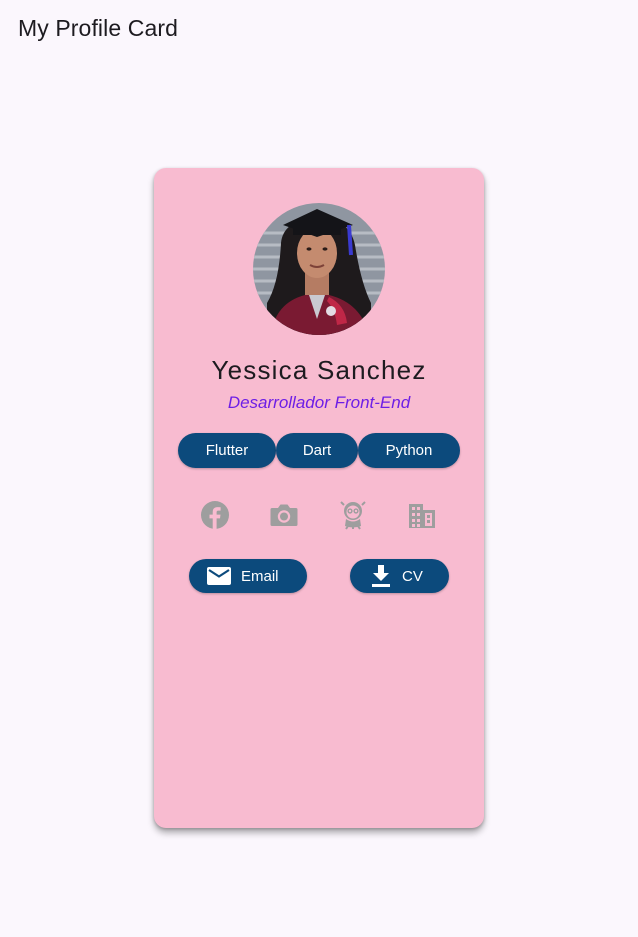  What do you see at coordinates (319, 30) in the screenshot?
I see `app-bar: My Profile Card` at bounding box center [319, 30].